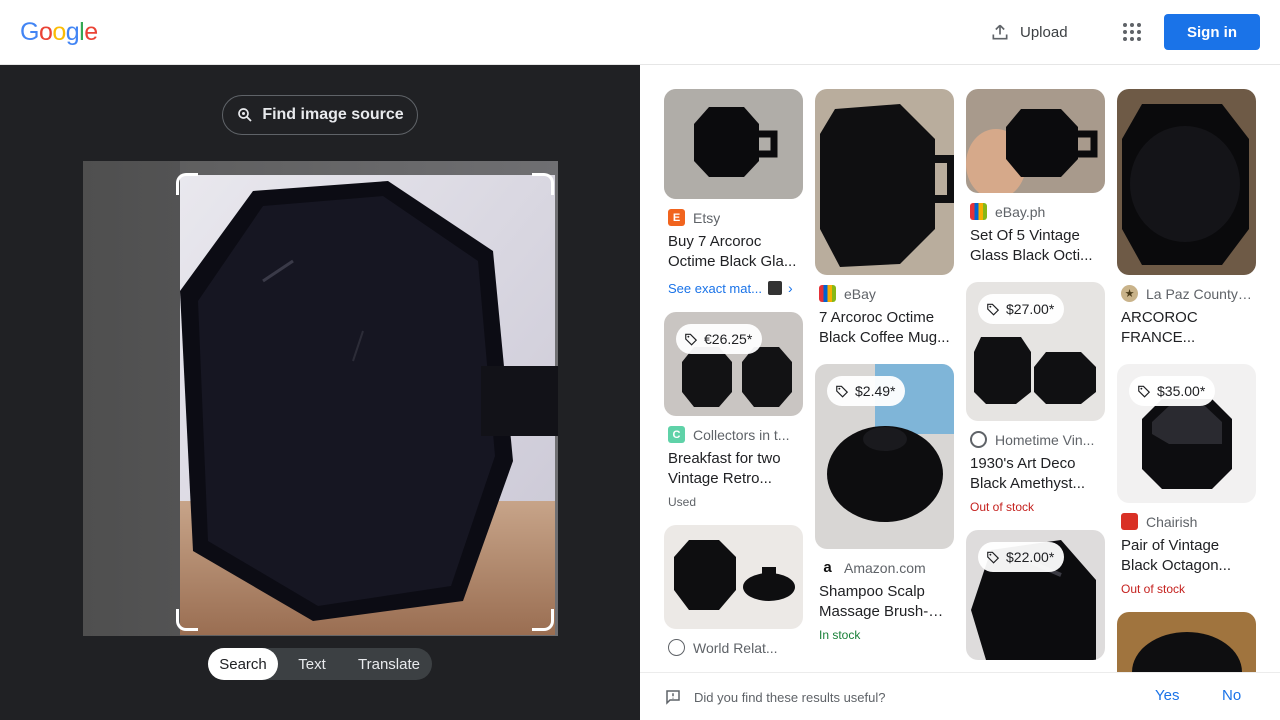 Image resolution: width=1280 pixels, height=720 pixels. I want to click on result-thumbnail: $35.00*, so click(1186, 433).